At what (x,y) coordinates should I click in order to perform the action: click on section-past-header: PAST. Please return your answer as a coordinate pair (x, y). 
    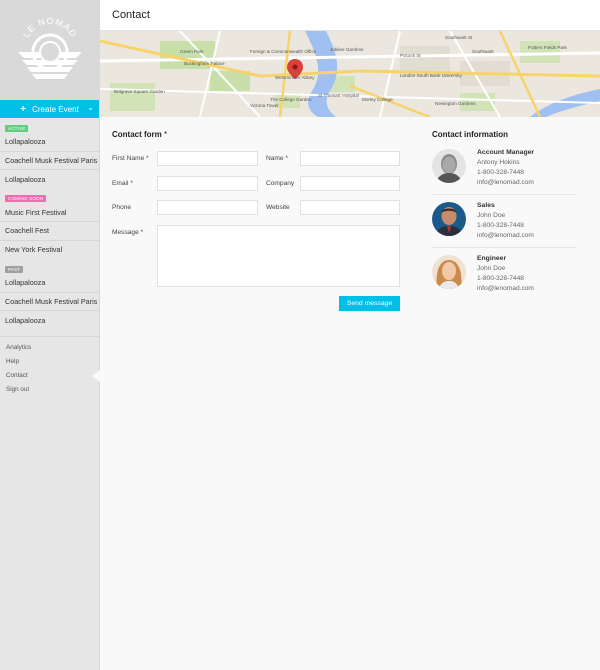
    Looking at the image, I should click on (49, 269).